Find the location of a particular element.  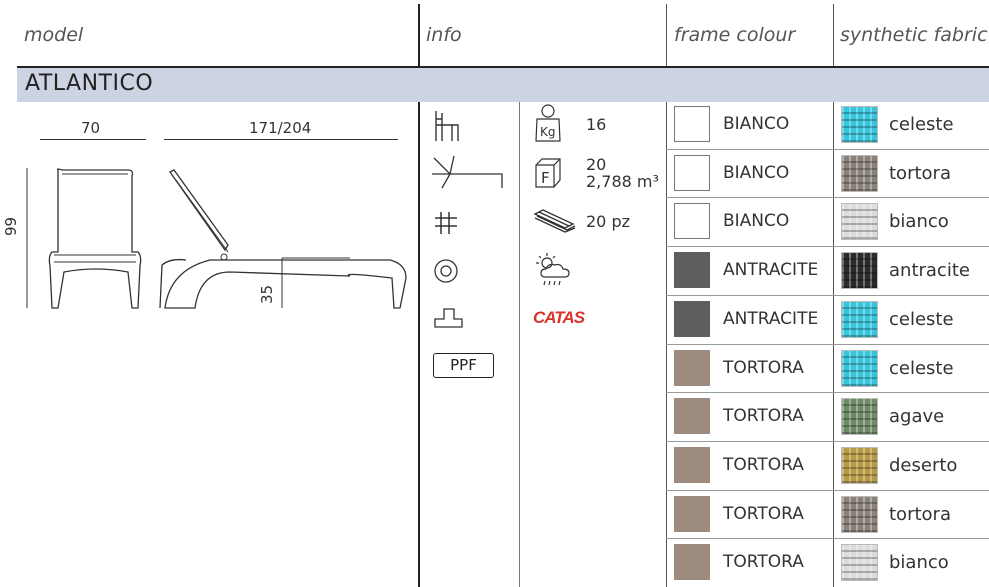

fabric-name: deserto is located at coordinates (923, 465).